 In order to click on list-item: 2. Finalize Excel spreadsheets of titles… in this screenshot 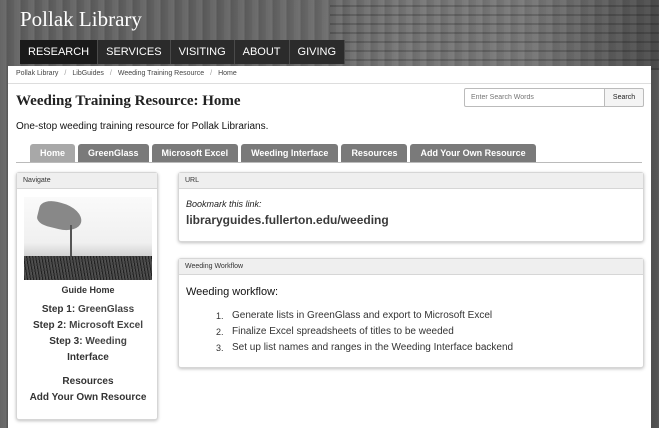, I will do `click(364, 332)`.